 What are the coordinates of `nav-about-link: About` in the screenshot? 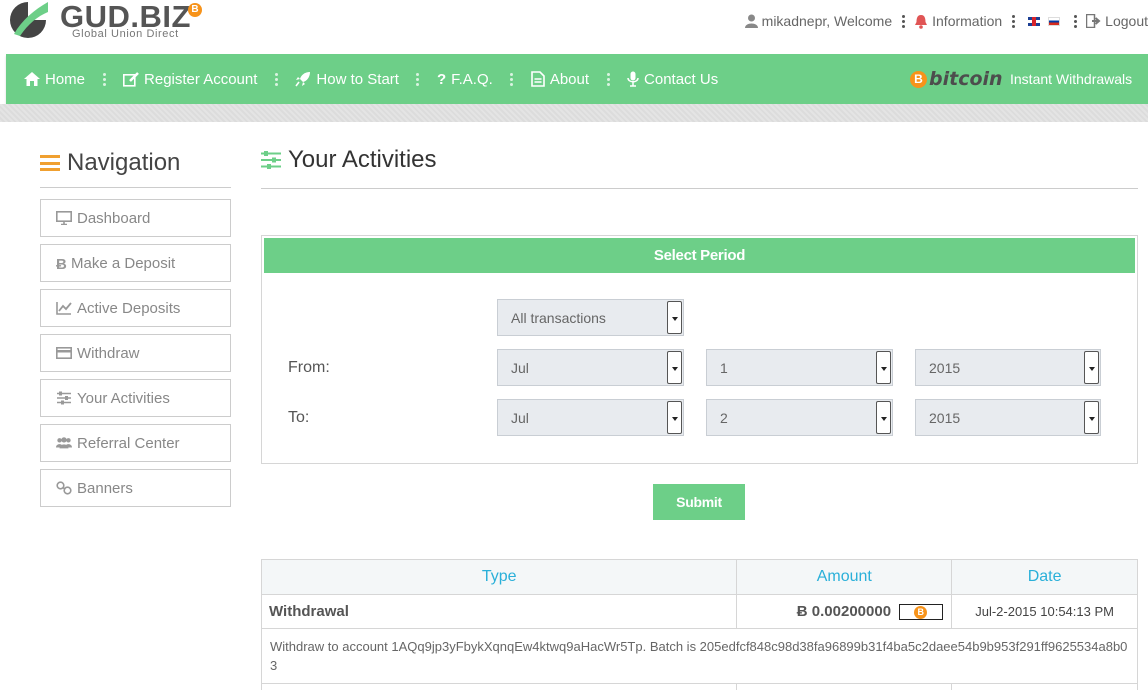 It's located at (560, 79).